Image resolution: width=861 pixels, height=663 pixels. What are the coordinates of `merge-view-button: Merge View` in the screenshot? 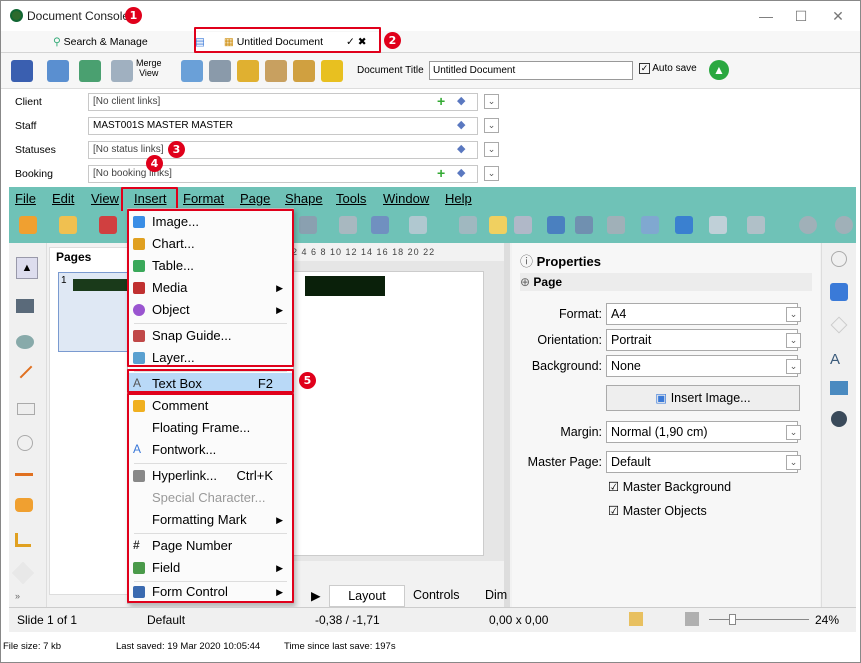 It's located at (149, 68).